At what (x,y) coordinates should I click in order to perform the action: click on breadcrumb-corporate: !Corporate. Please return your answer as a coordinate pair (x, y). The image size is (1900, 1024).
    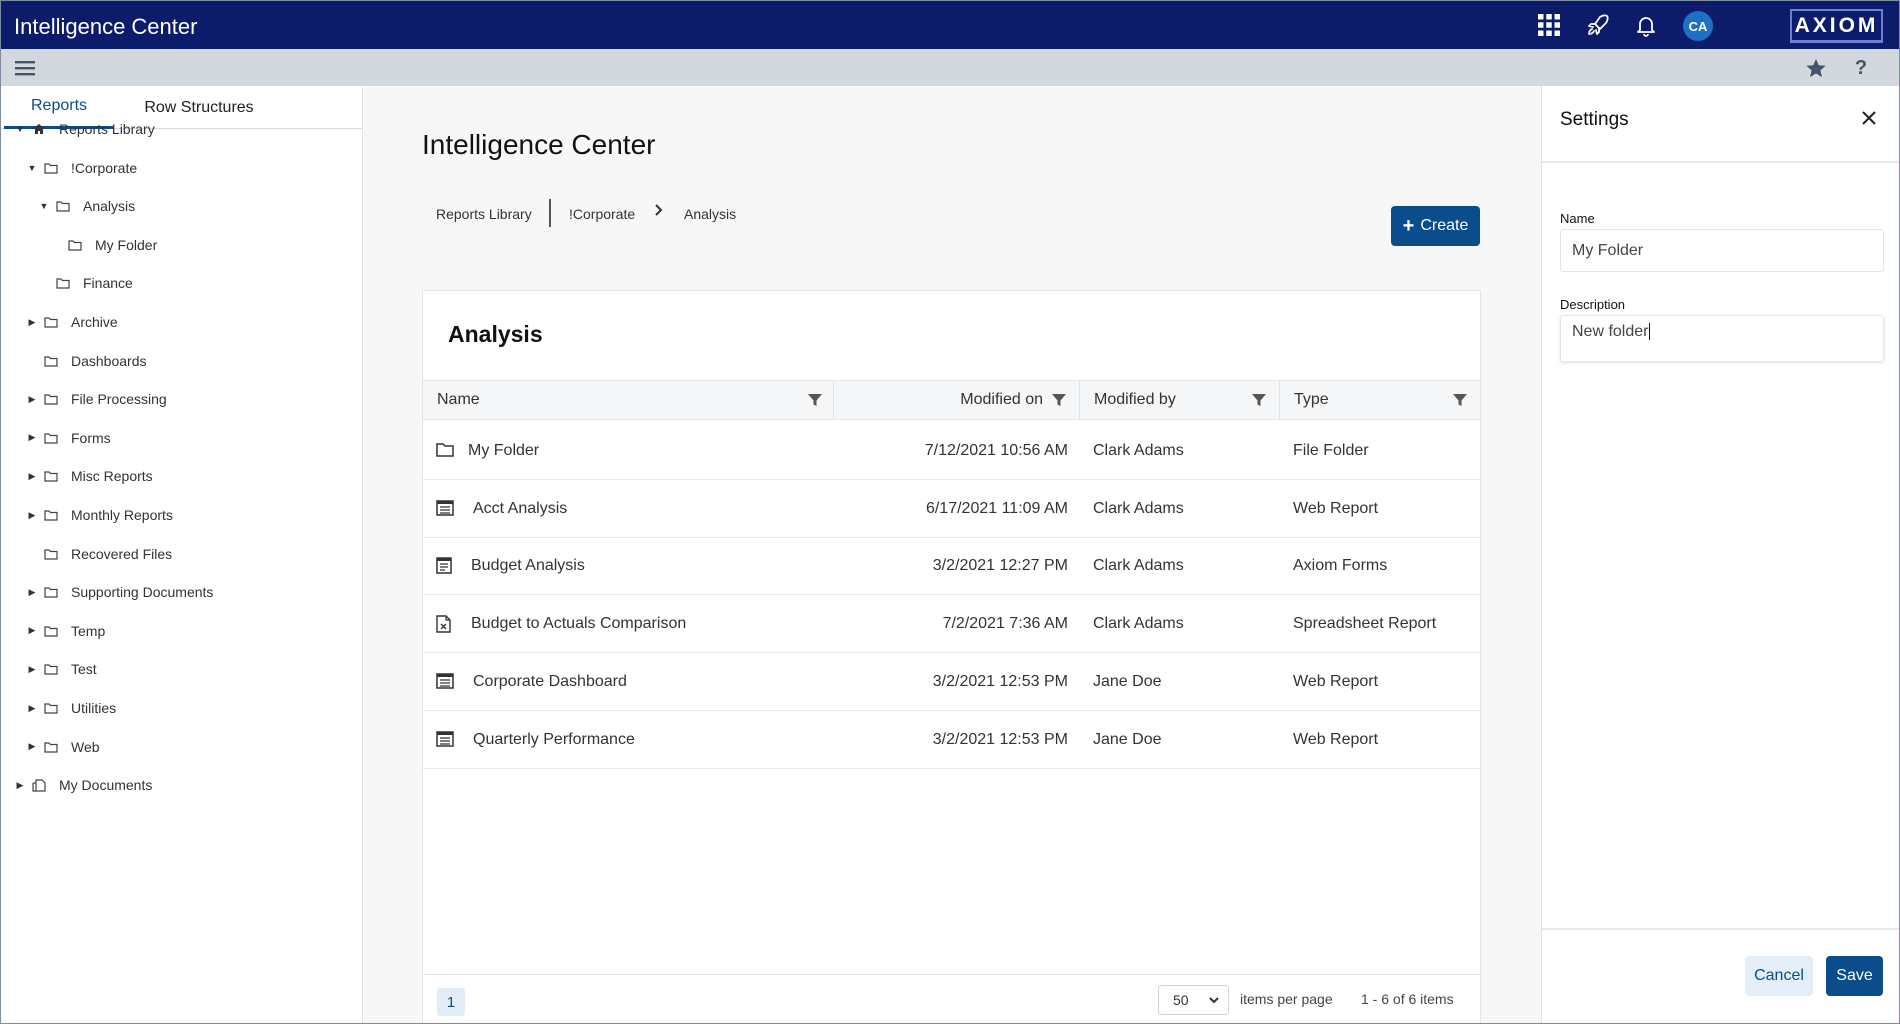
    Looking at the image, I should click on (602, 214).